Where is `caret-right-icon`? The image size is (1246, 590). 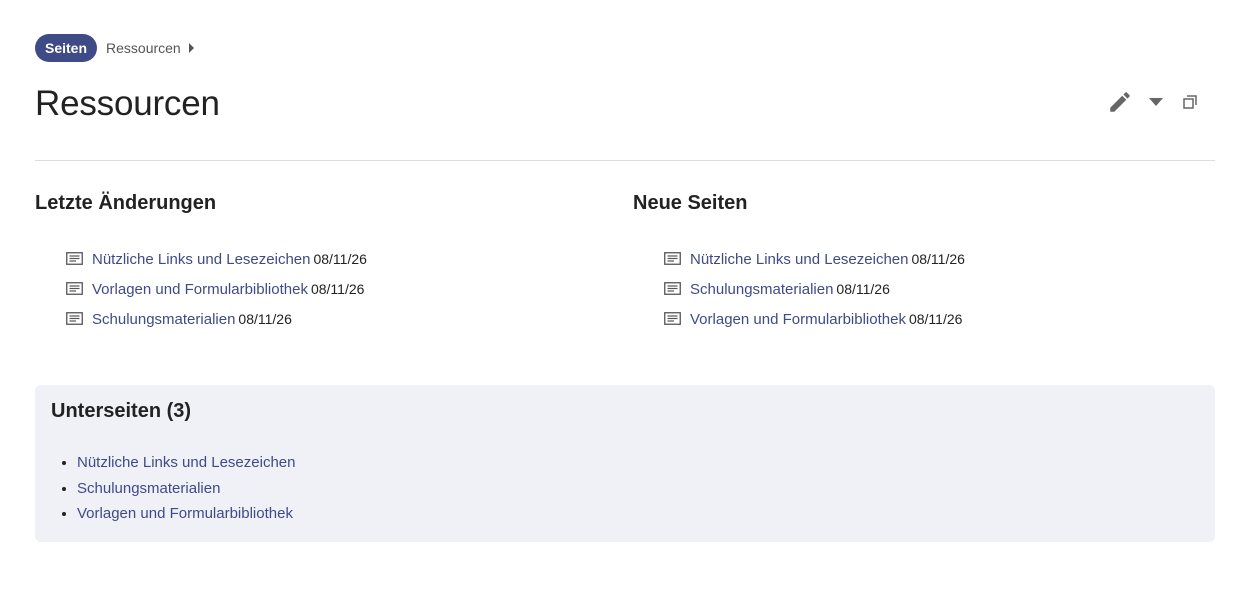 caret-right-icon is located at coordinates (193, 48).